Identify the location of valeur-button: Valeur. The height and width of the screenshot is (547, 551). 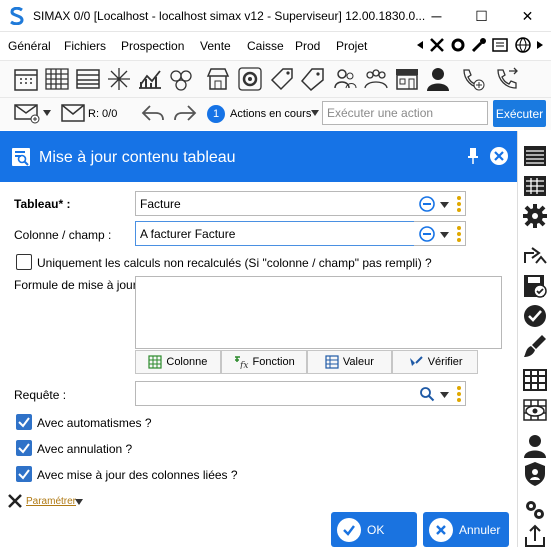
(349, 362).